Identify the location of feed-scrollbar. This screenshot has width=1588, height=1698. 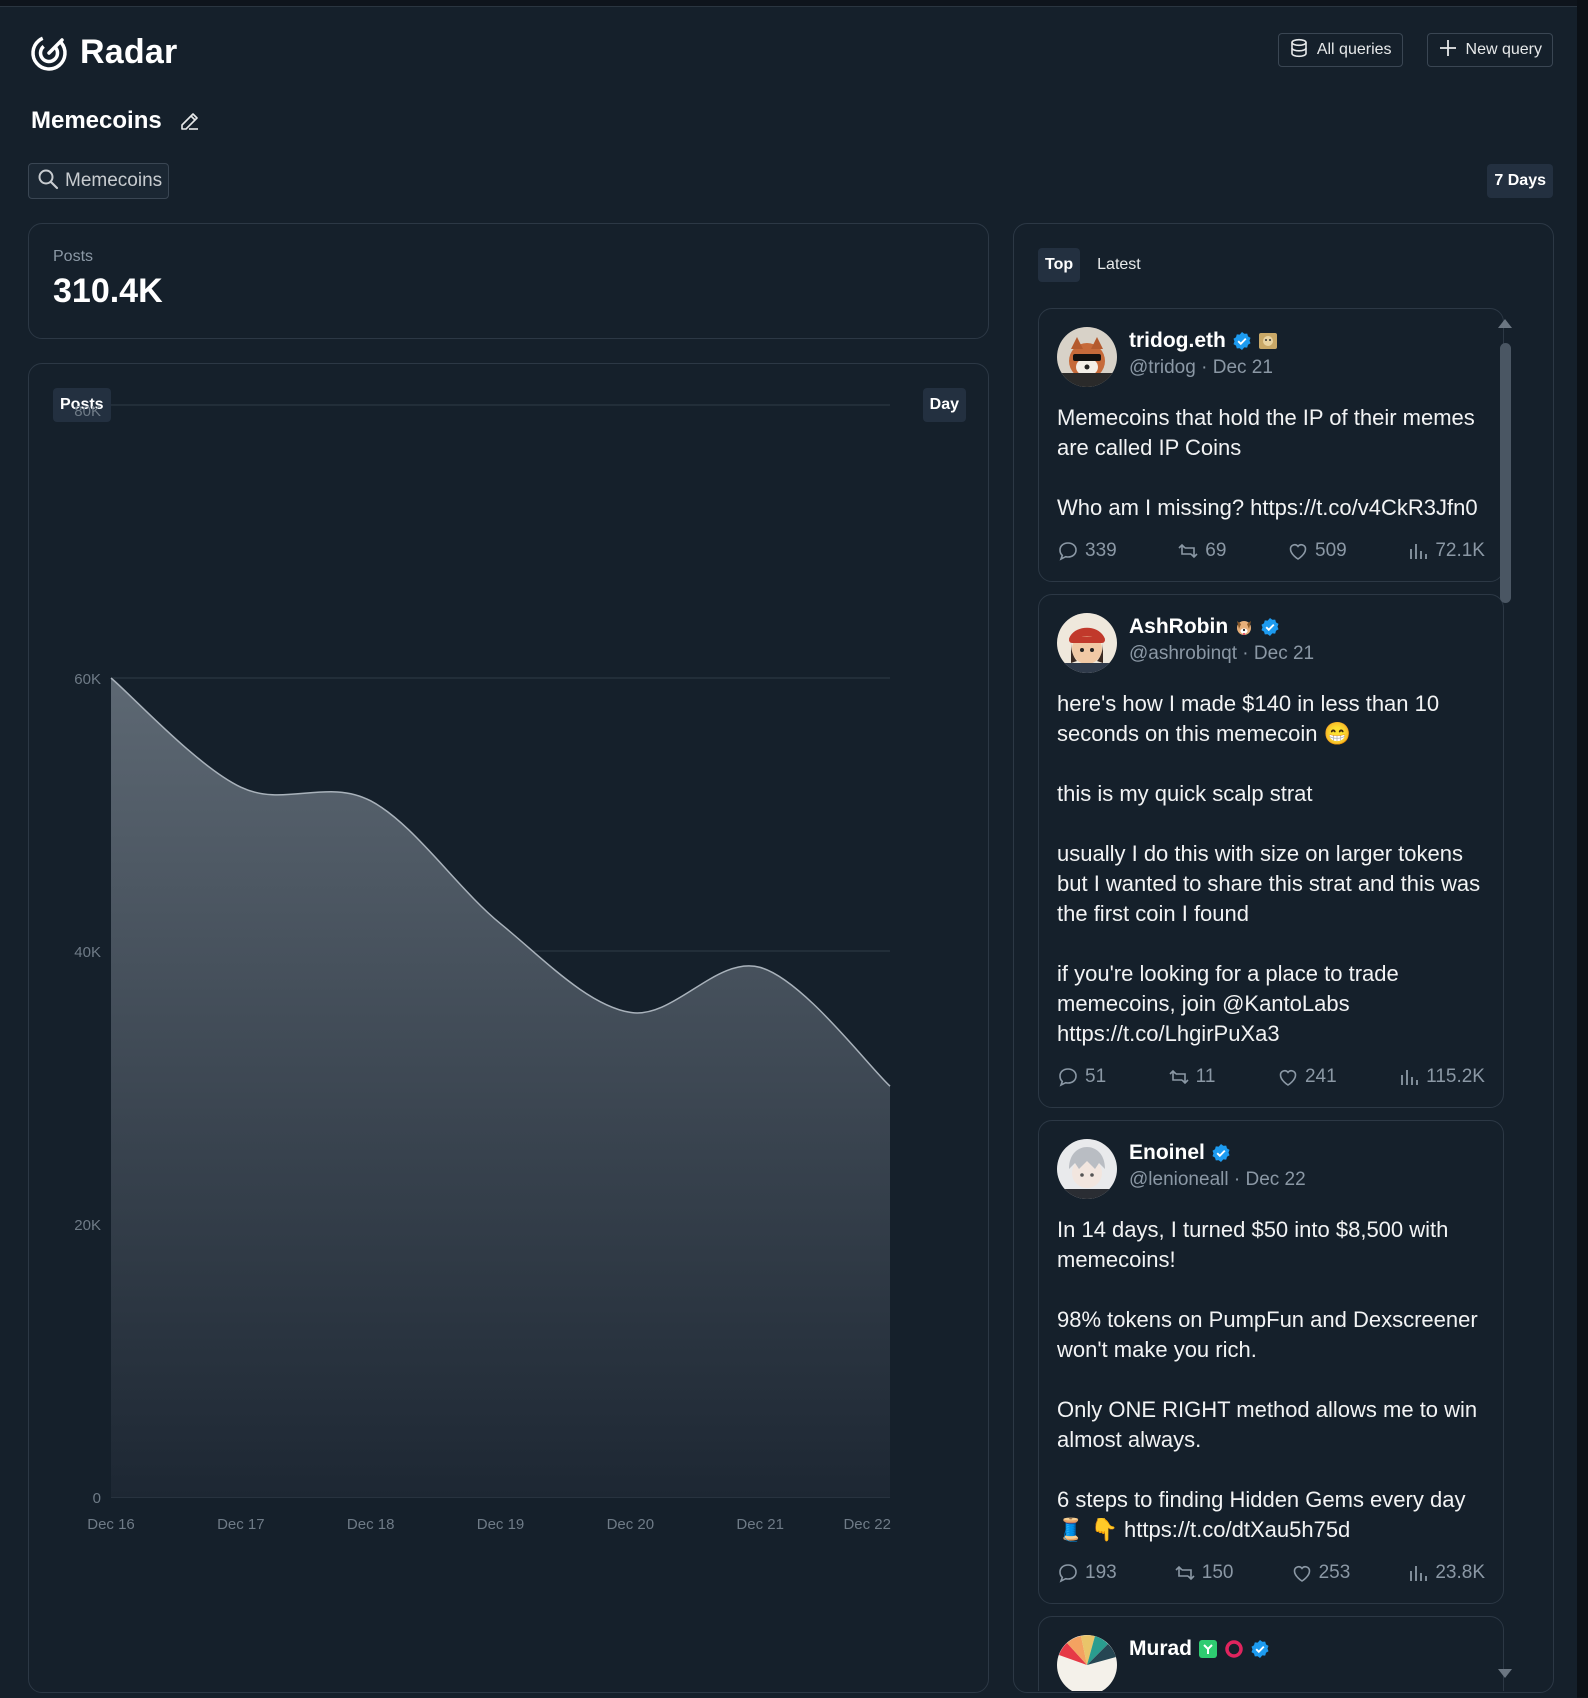
(1505, 999).